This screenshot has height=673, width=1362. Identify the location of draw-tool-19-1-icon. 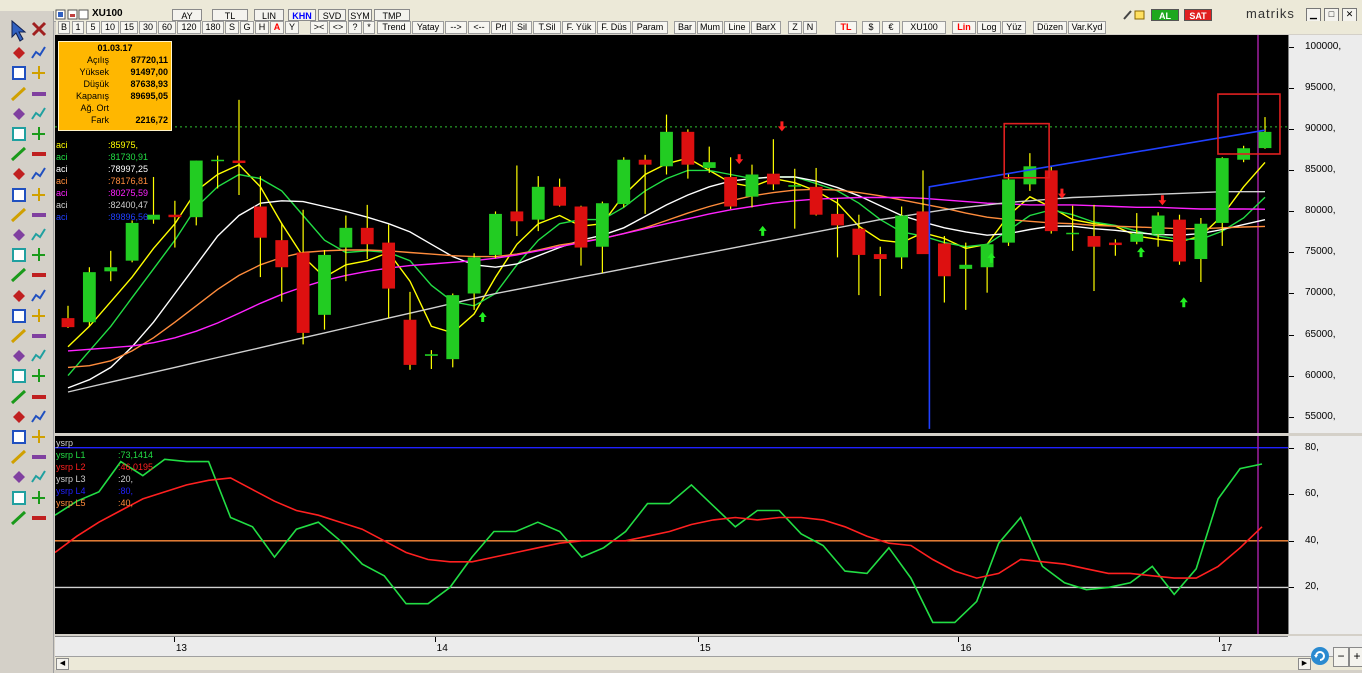
(40, 418).